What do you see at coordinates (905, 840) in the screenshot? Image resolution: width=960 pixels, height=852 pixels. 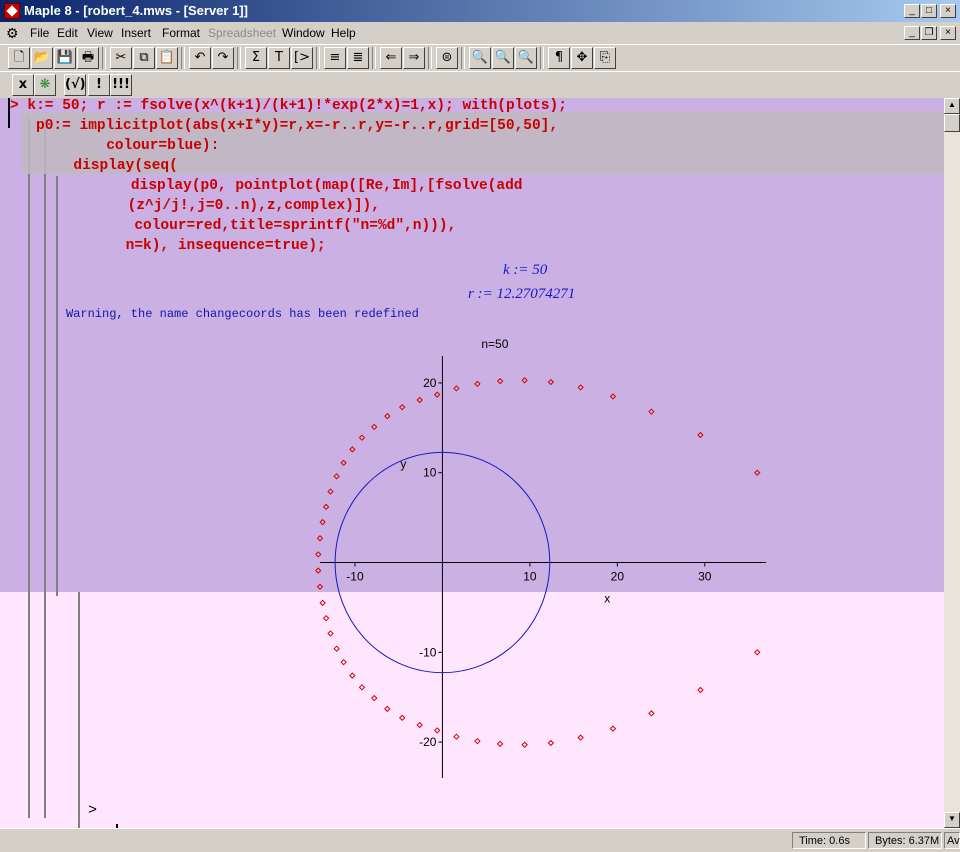 I see `status-bytes: Bytes: 6.37M` at bounding box center [905, 840].